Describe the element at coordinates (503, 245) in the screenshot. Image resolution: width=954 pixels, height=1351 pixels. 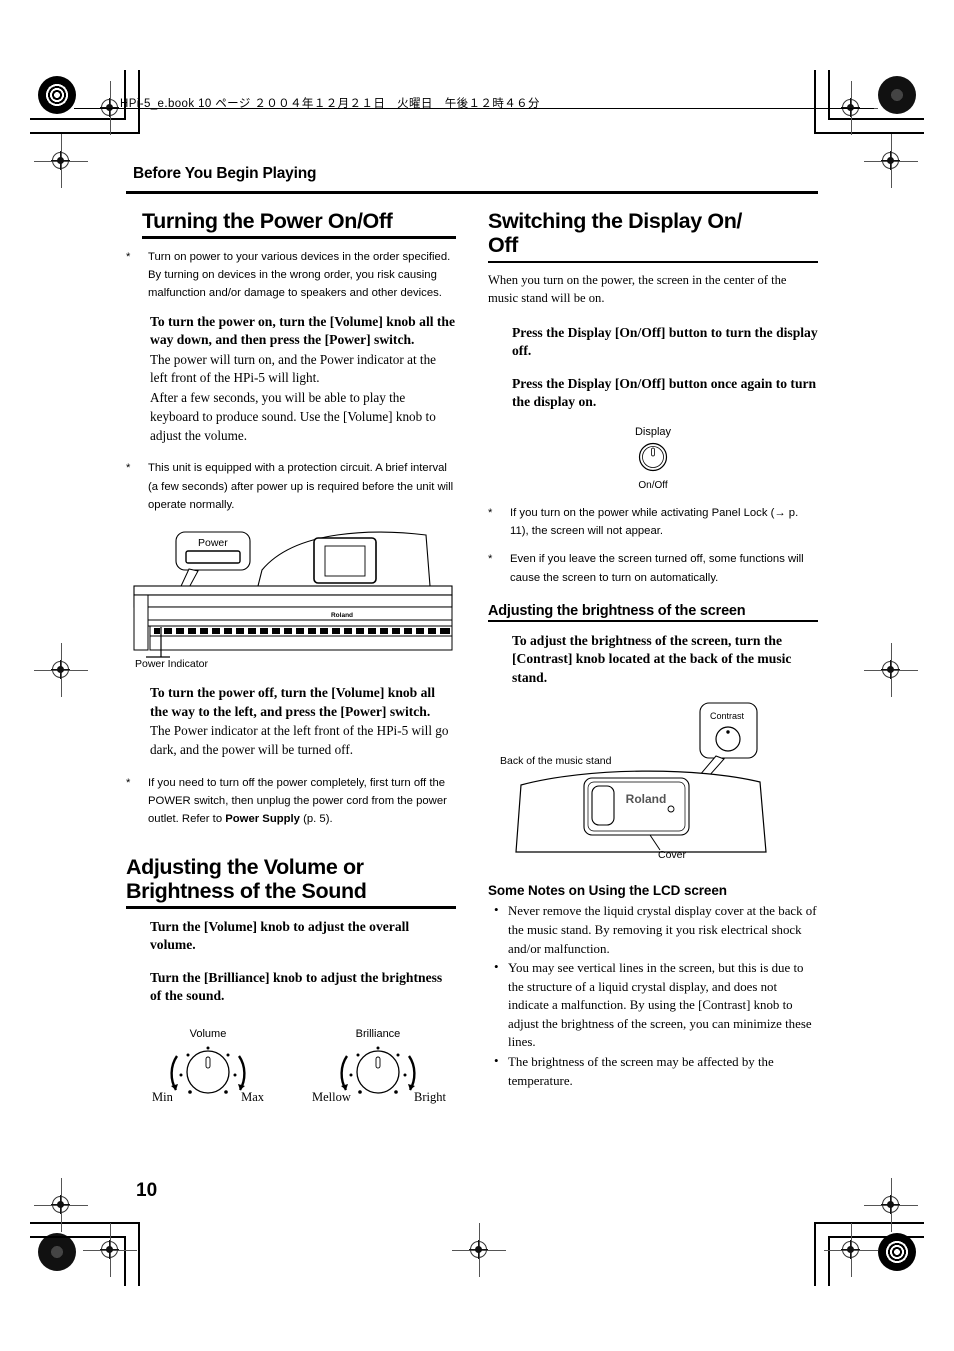
I see `section-title-display-line2: Off` at that location.